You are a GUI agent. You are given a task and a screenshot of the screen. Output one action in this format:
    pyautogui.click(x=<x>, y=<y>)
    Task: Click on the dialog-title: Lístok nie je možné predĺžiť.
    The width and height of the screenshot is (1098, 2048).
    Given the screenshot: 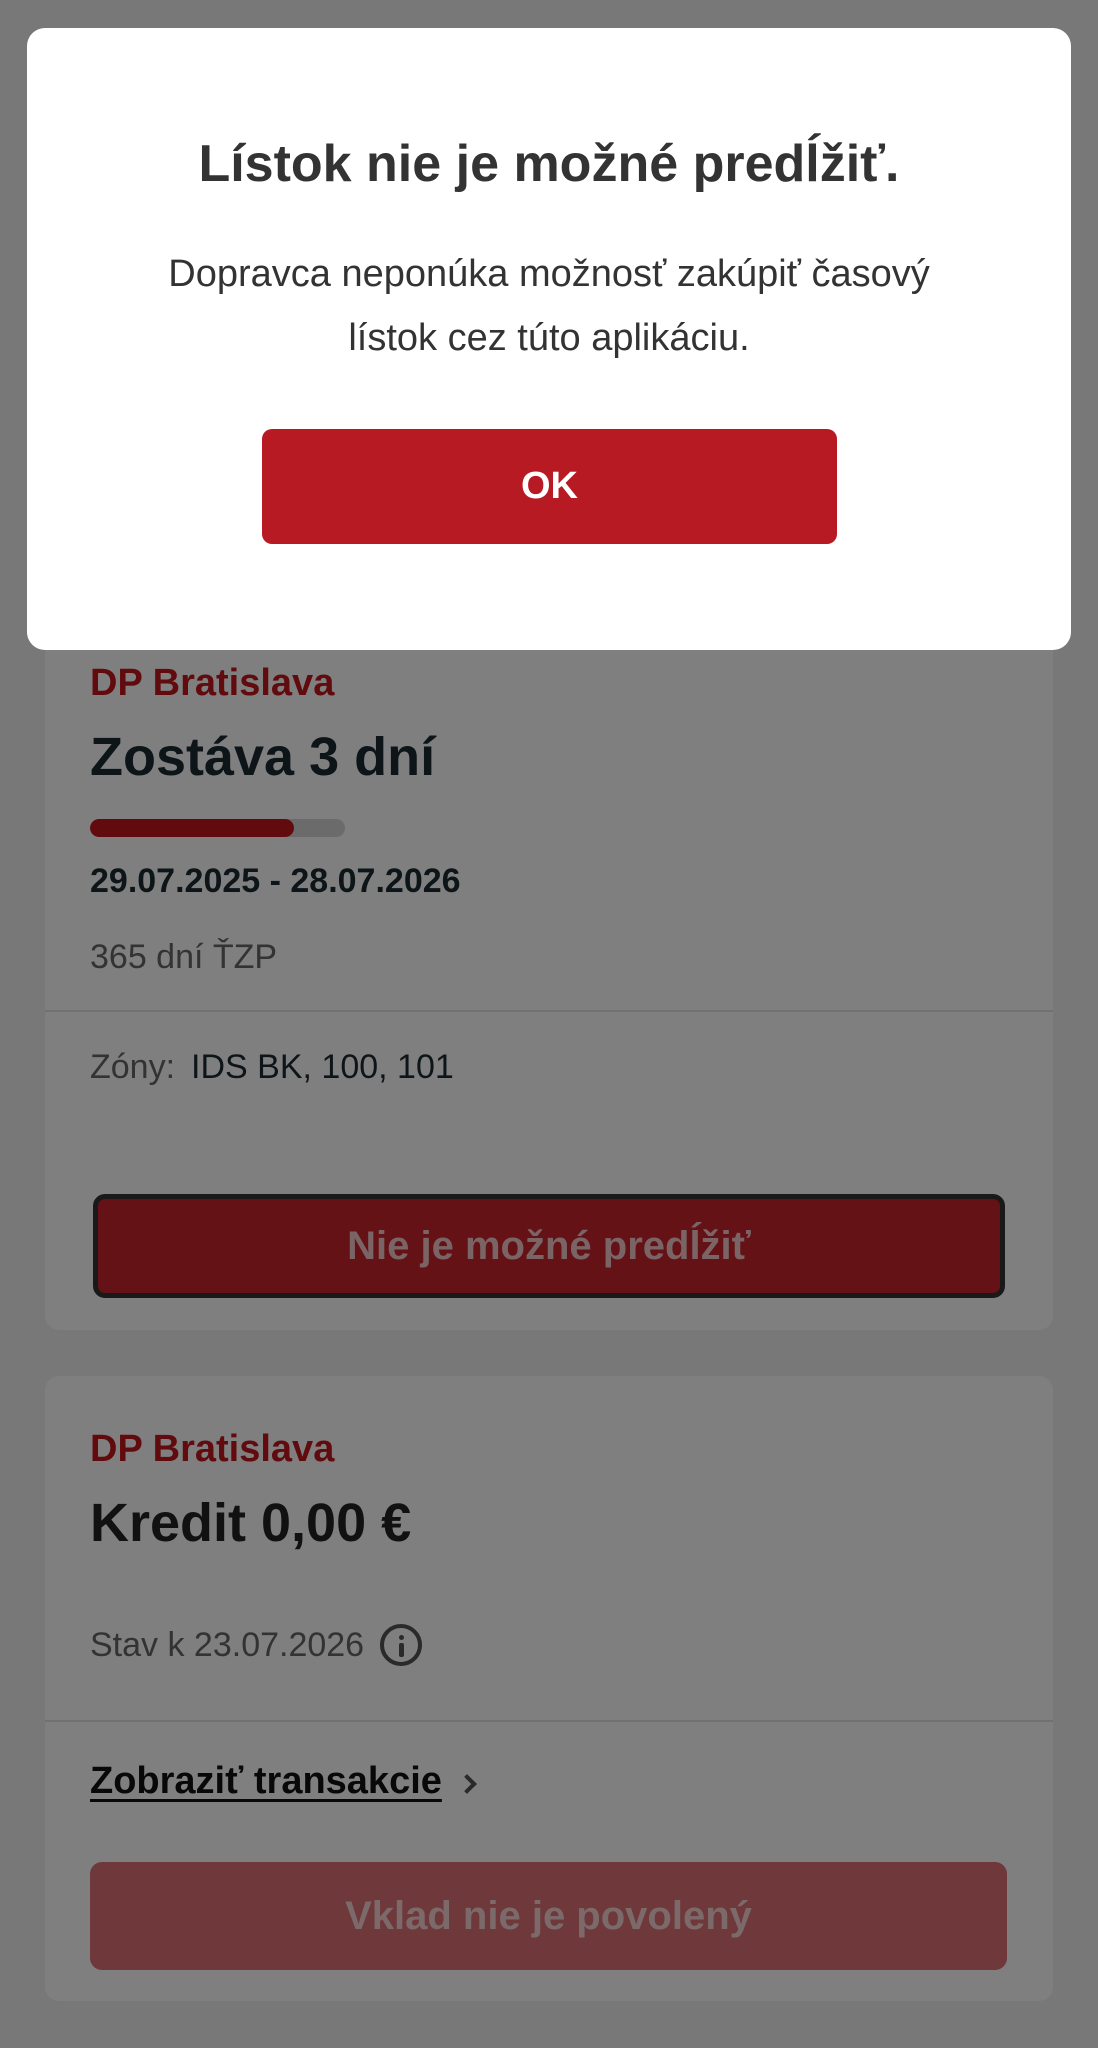 What is the action you would take?
    pyautogui.click(x=549, y=164)
    